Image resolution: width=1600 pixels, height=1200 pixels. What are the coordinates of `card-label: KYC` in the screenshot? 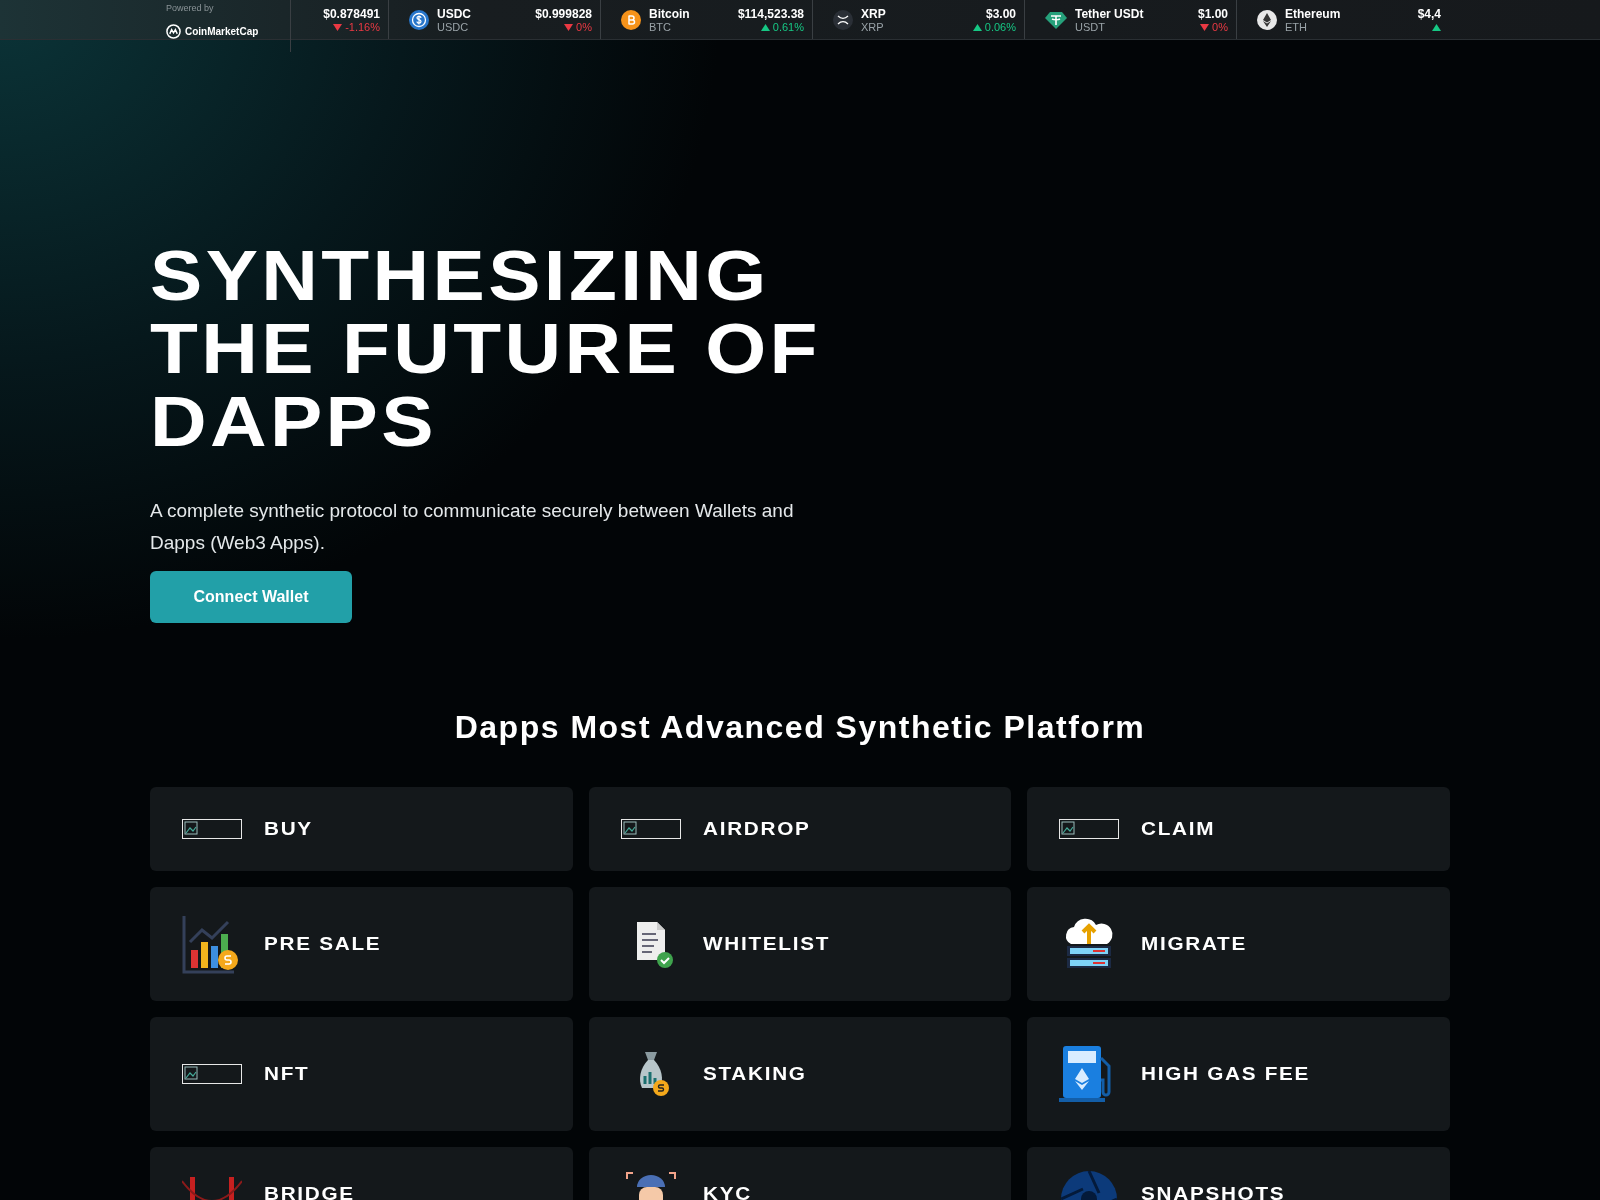 It's located at (727, 1191).